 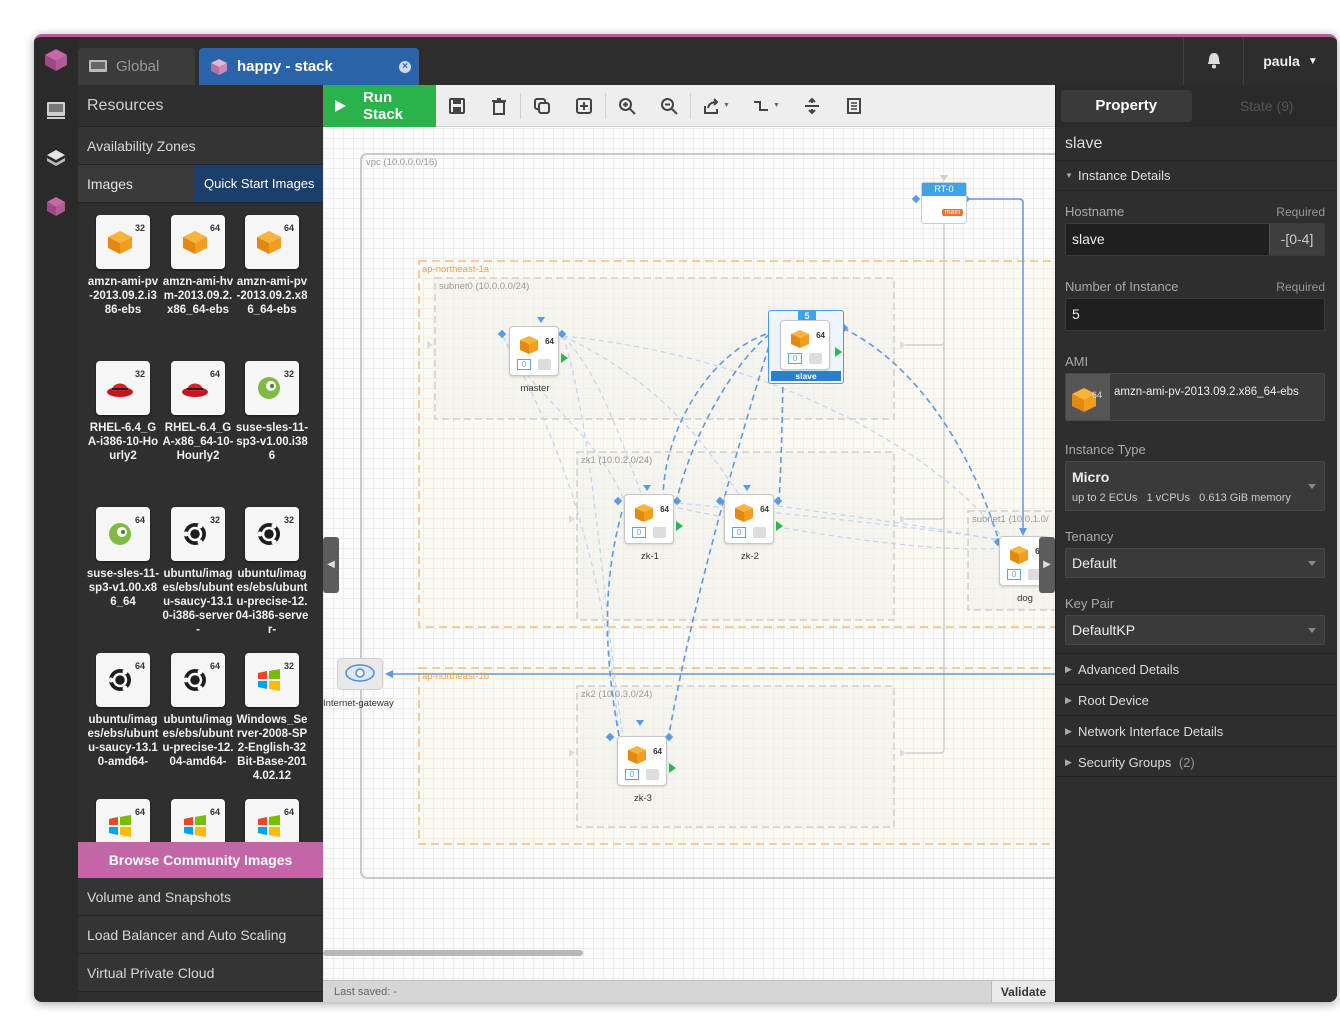 What do you see at coordinates (1023, 991) in the screenshot?
I see `validate-button: Validate` at bounding box center [1023, 991].